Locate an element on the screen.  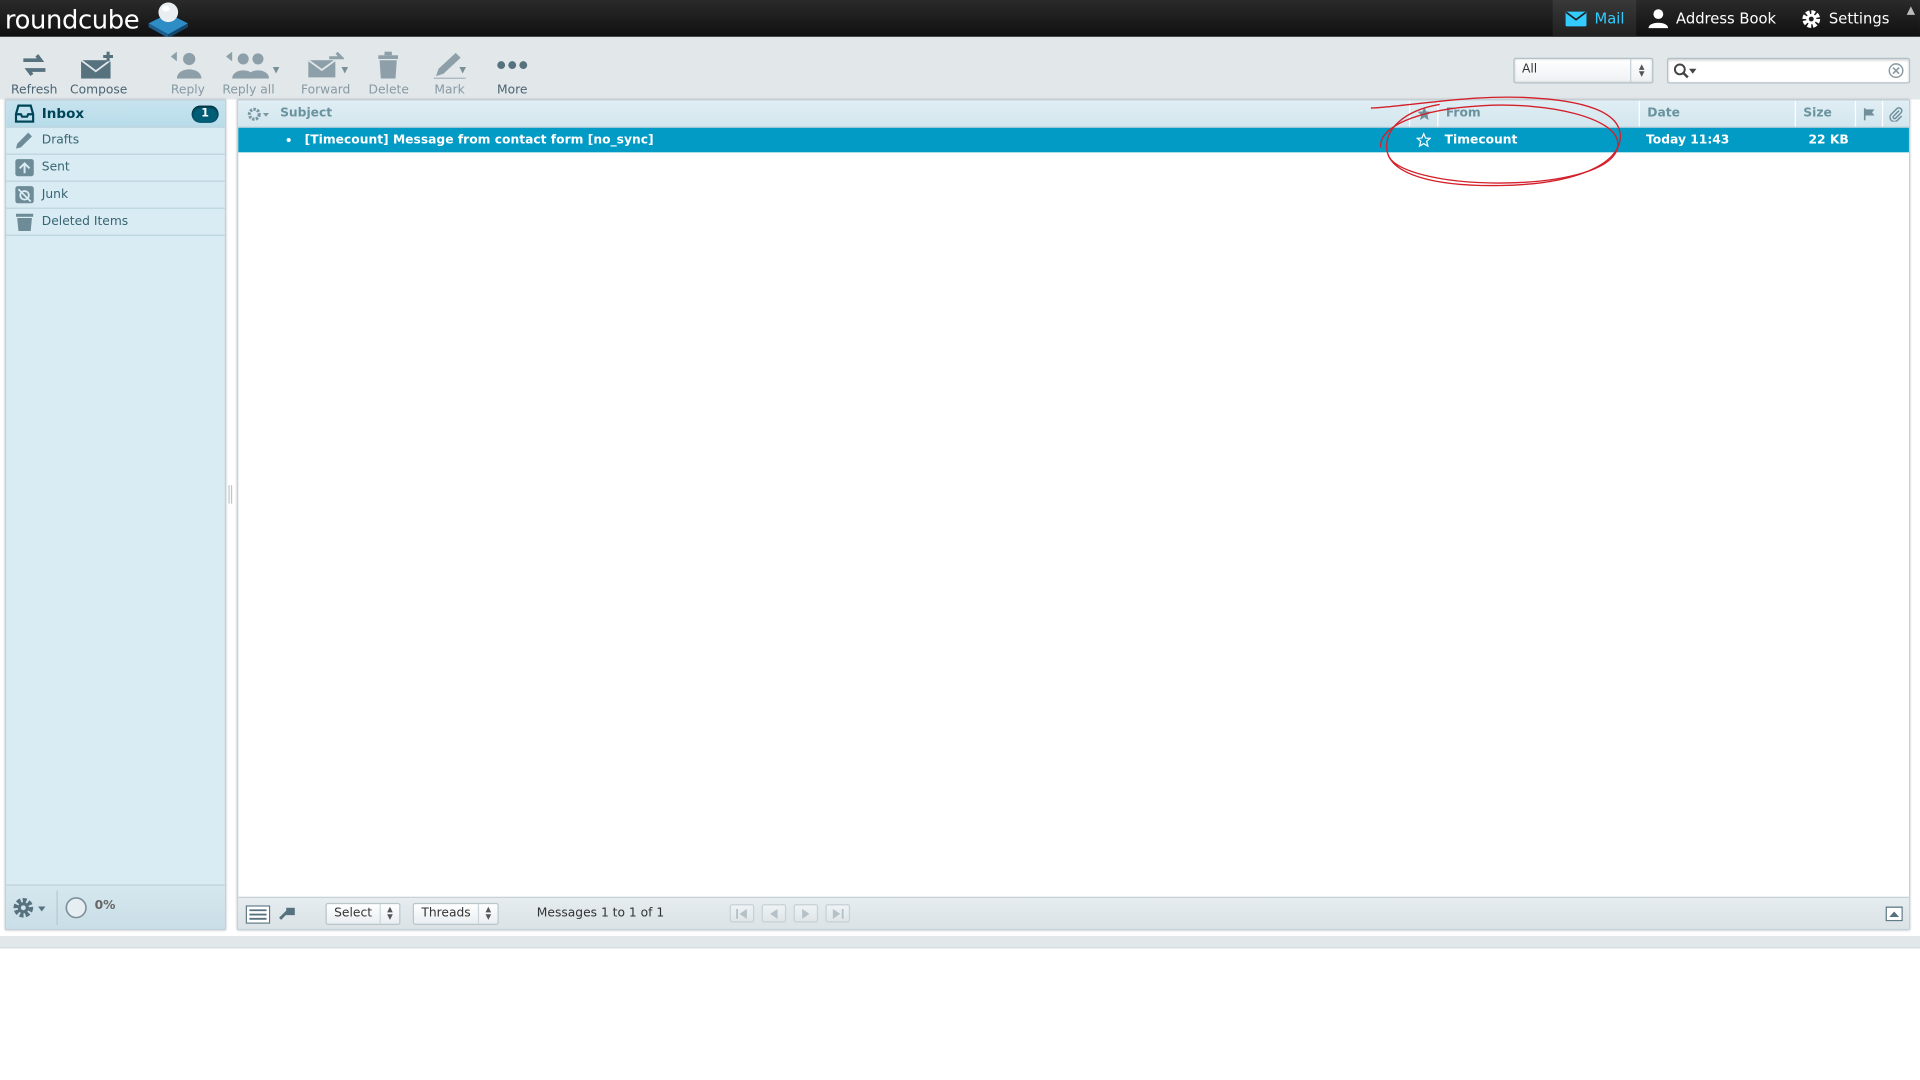
reply-all-button: Reply all is located at coordinates (248, 72).